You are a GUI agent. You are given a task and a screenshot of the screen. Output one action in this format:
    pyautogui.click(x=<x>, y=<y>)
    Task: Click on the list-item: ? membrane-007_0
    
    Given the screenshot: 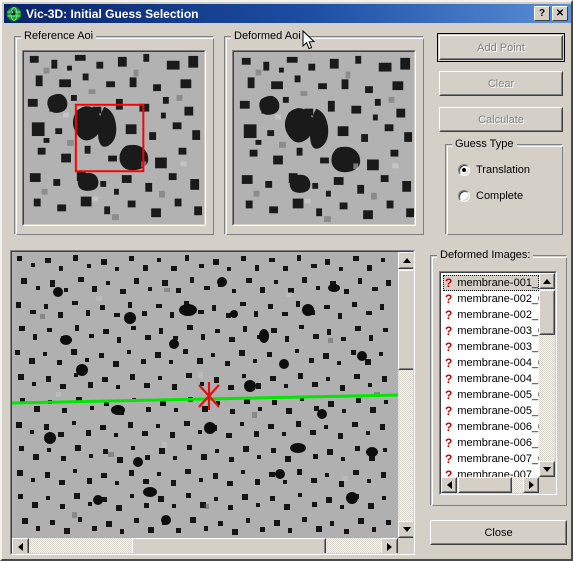 What is the action you would take?
    pyautogui.click(x=491, y=459)
    